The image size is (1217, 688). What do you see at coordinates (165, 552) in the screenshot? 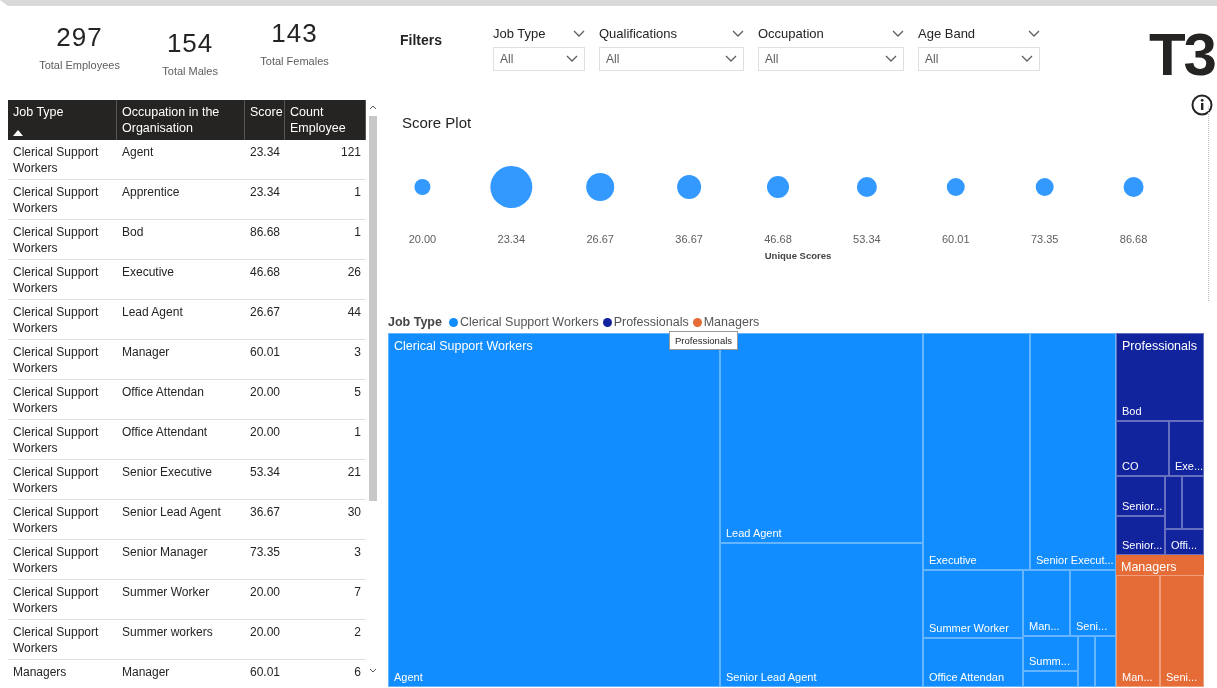
I see `table-cell-text: Senior Manager` at bounding box center [165, 552].